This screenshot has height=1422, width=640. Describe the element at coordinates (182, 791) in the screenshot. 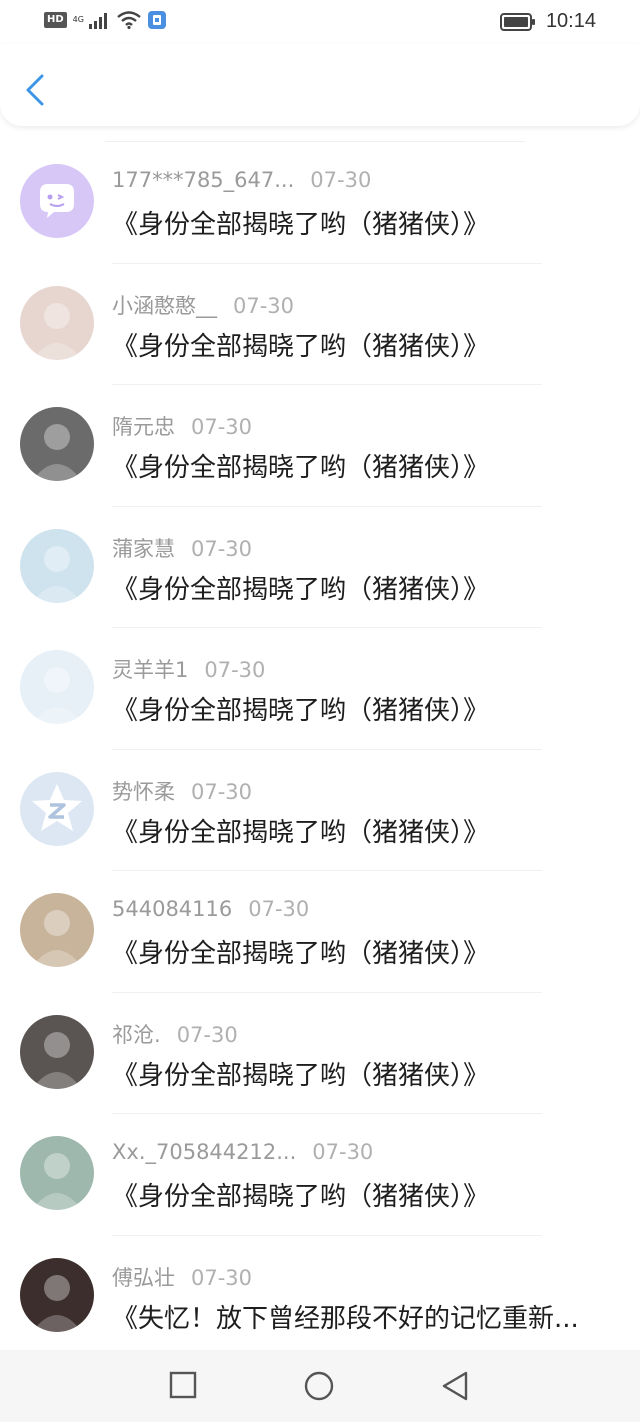

I see `commenter-name: 势怀柔 07-30` at that location.